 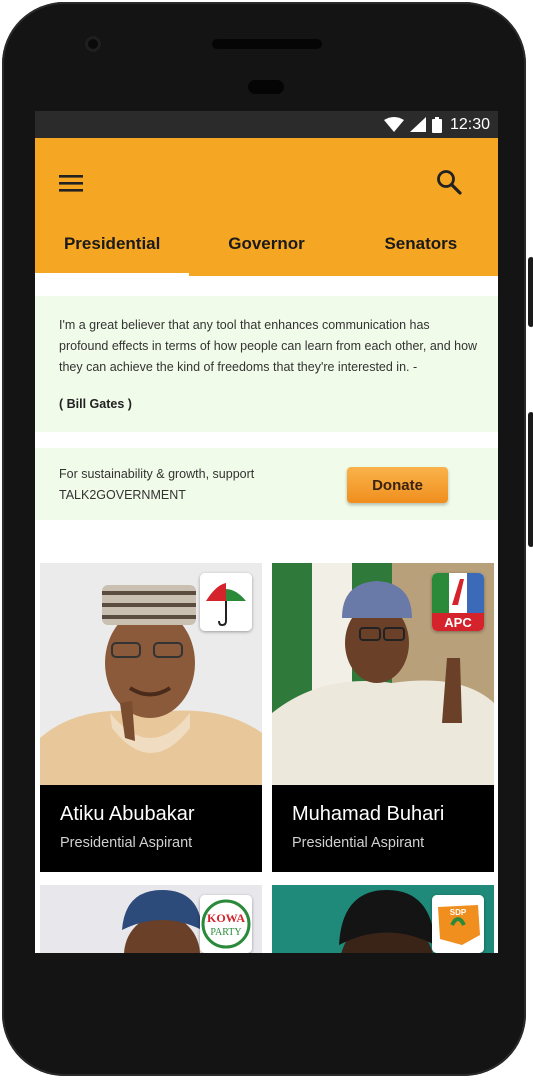 What do you see at coordinates (530, 479) in the screenshot?
I see `volume-button` at bounding box center [530, 479].